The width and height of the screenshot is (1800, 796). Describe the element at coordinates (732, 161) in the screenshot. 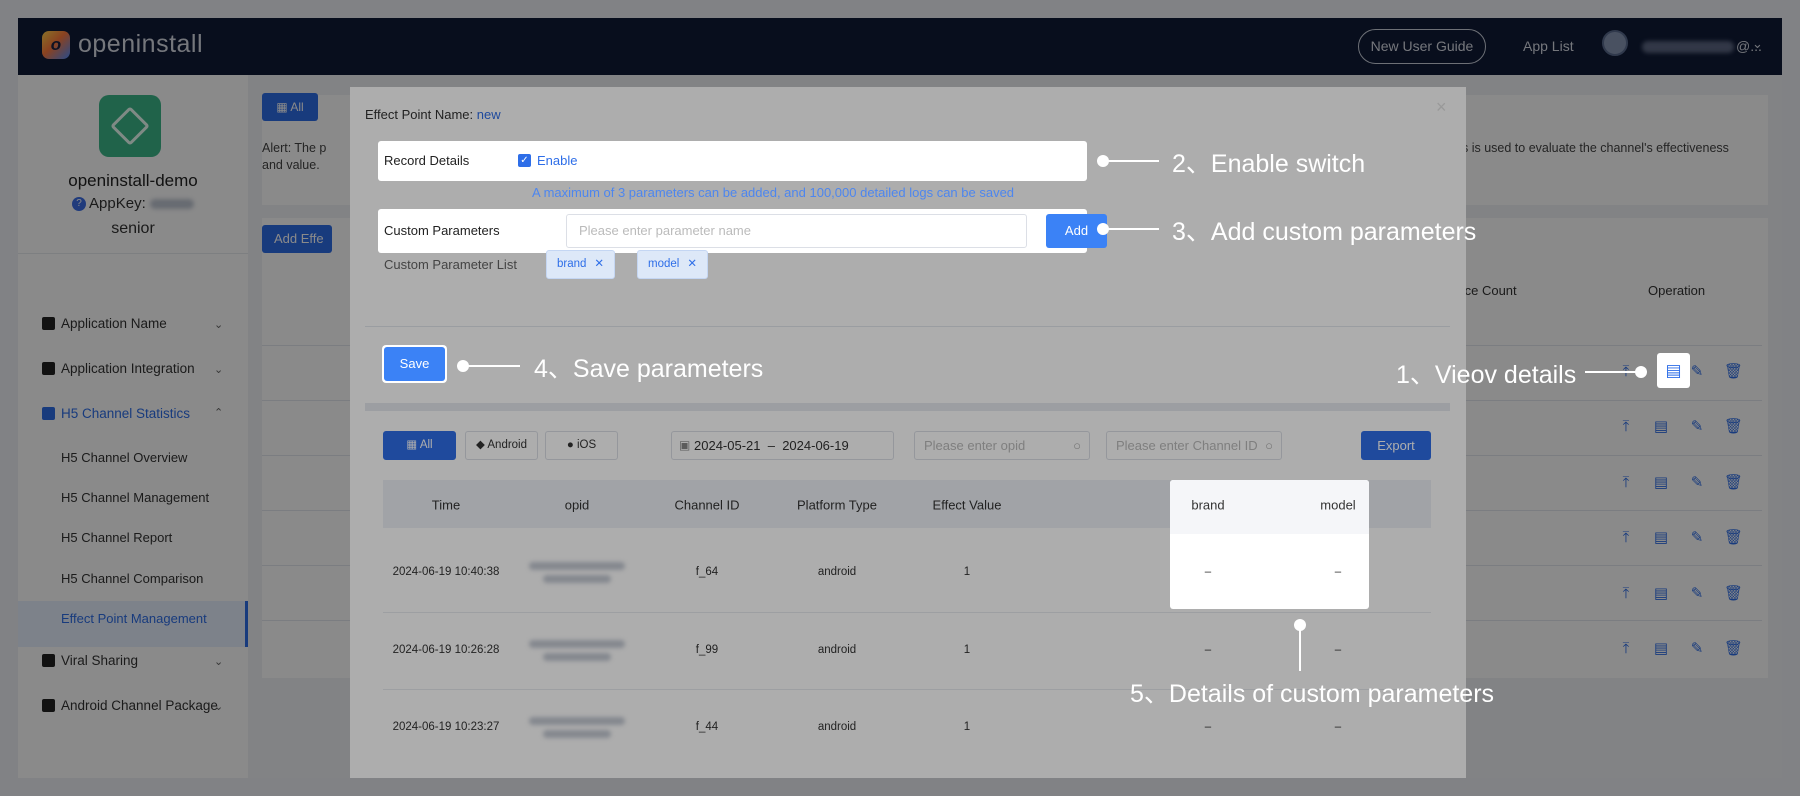

I see `record-details-row: Record Details ✓ Enable` at that location.